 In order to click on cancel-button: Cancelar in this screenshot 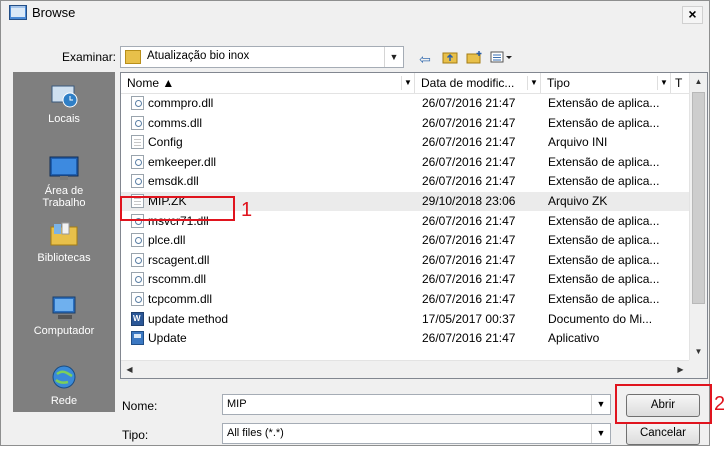, I will do `click(663, 433)`.